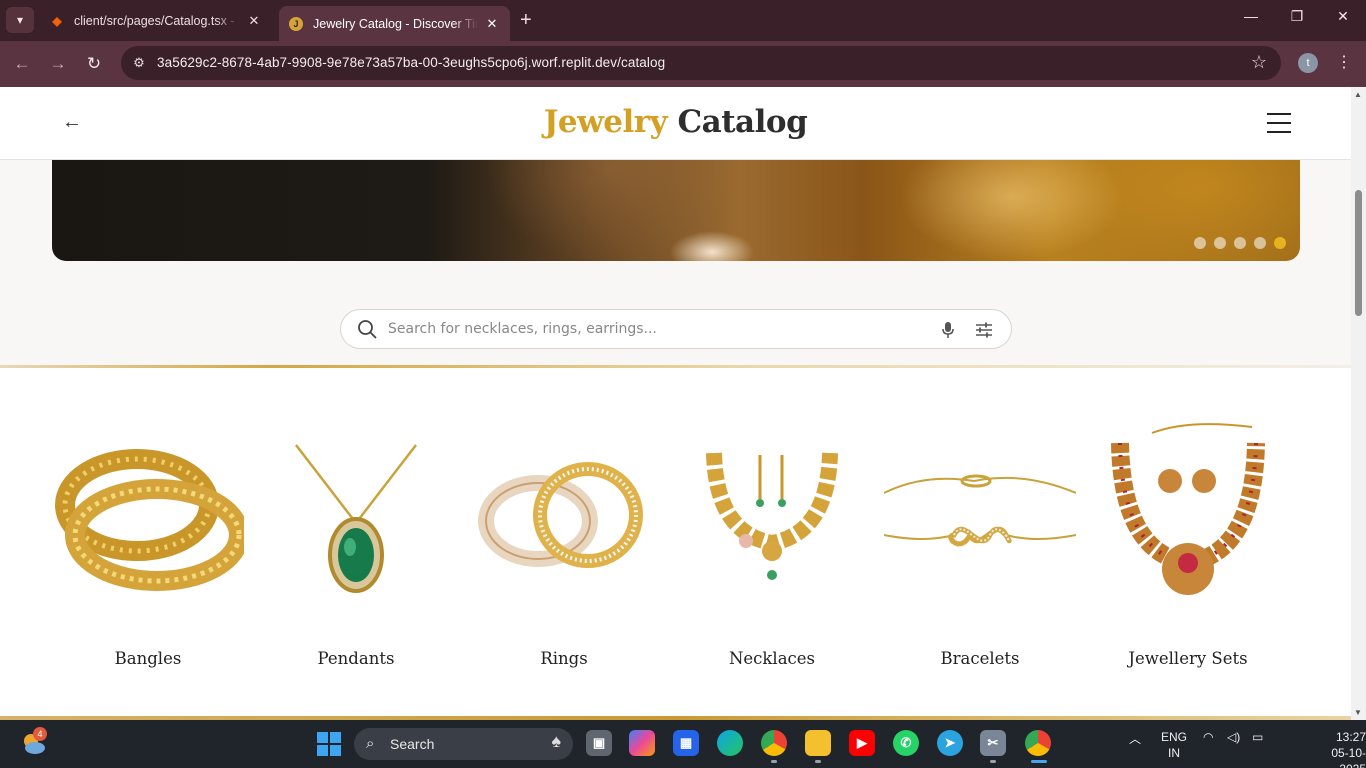 This screenshot has width=1366, height=768. What do you see at coordinates (1308, 63) in the screenshot?
I see `profile-avatar: t` at bounding box center [1308, 63].